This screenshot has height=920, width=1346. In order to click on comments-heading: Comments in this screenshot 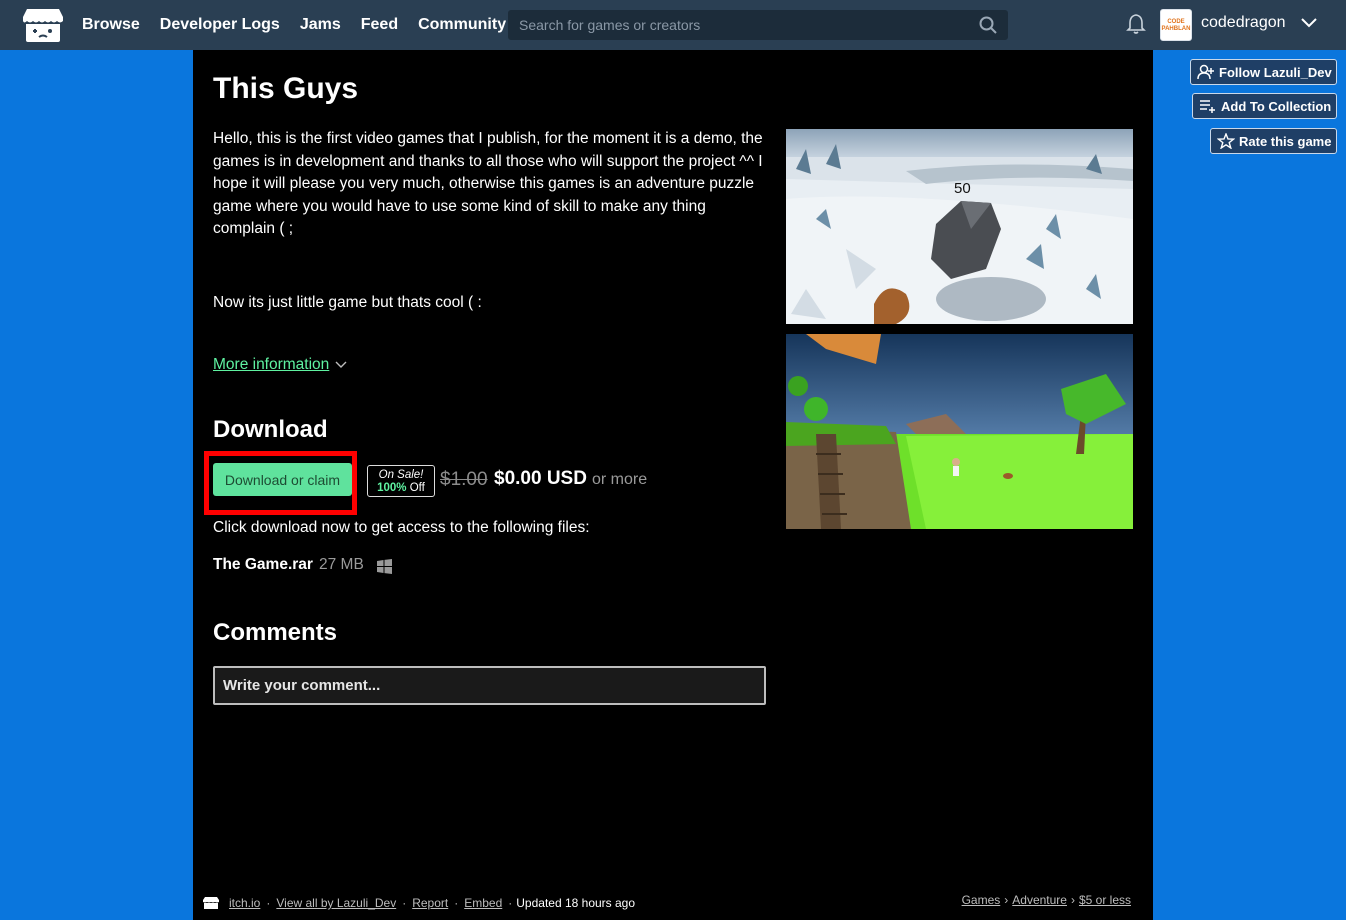, I will do `click(275, 632)`.